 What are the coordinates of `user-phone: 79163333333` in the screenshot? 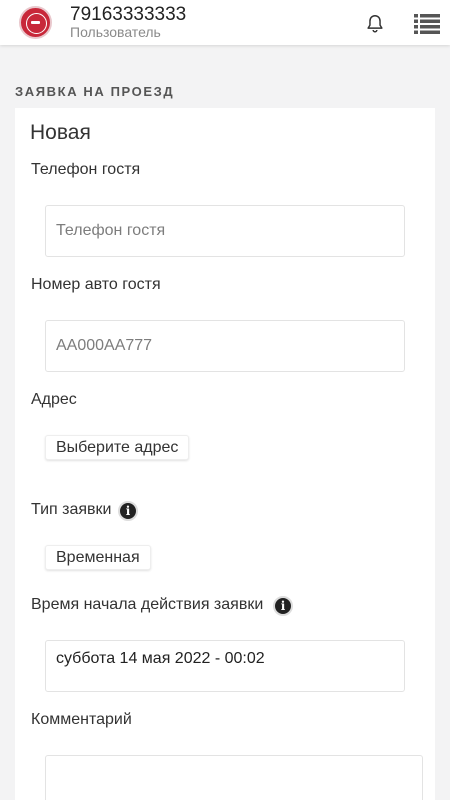 It's located at (128, 14).